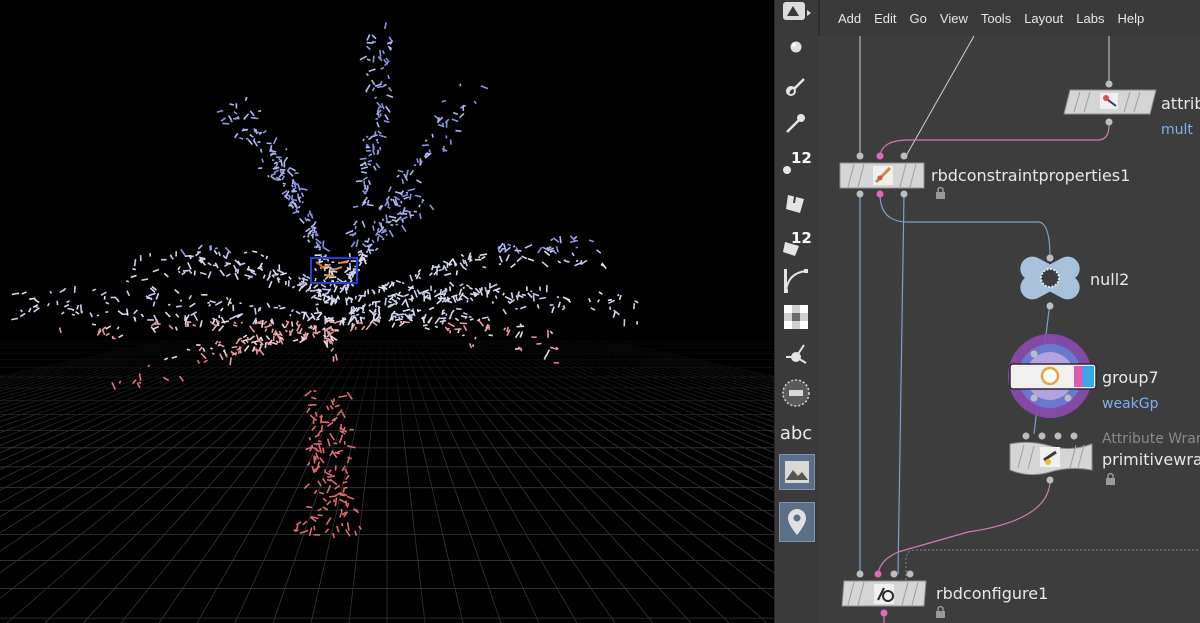  What do you see at coordinates (797, 522) in the screenshot?
I see `marker-icon` at bounding box center [797, 522].